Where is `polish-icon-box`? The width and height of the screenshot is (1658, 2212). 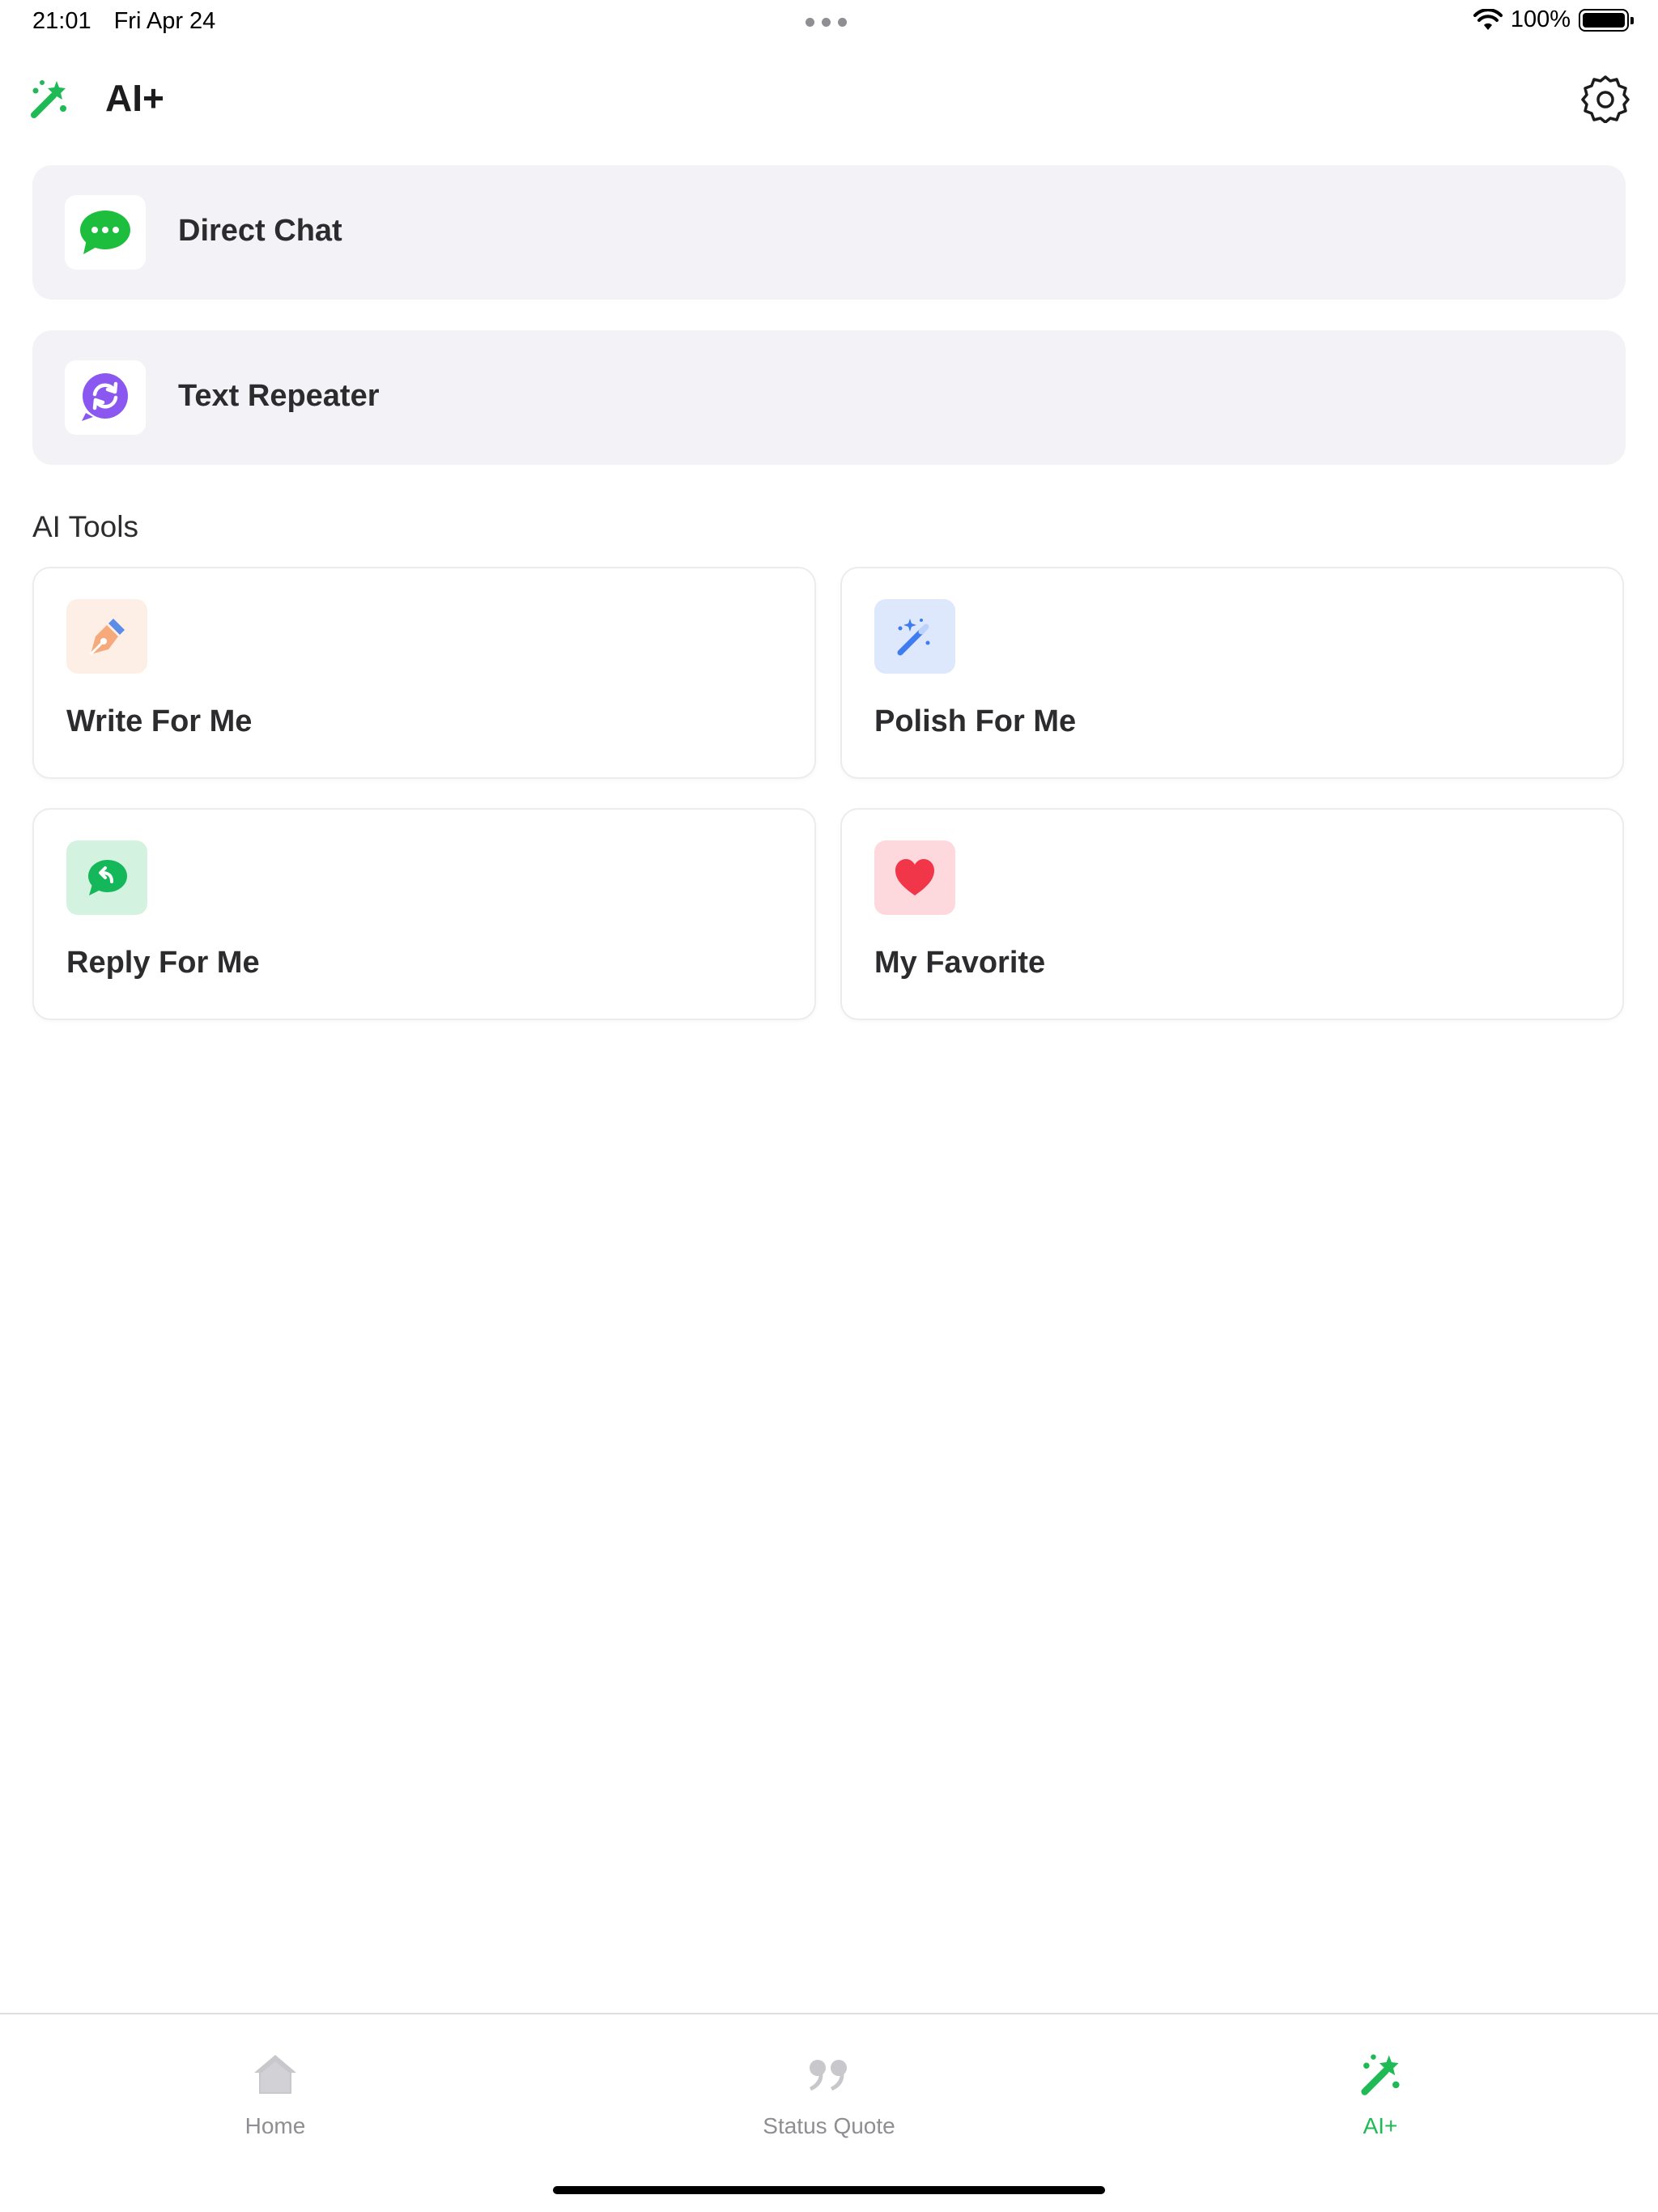 polish-icon-box is located at coordinates (914, 636).